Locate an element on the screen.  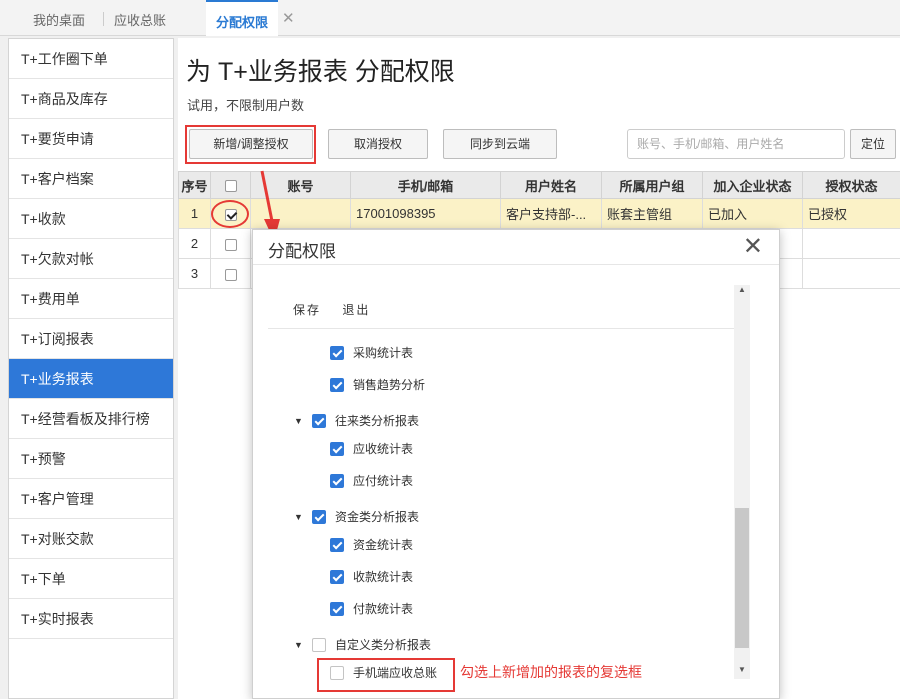
select-all-checkbox is located at coordinates (230, 186).